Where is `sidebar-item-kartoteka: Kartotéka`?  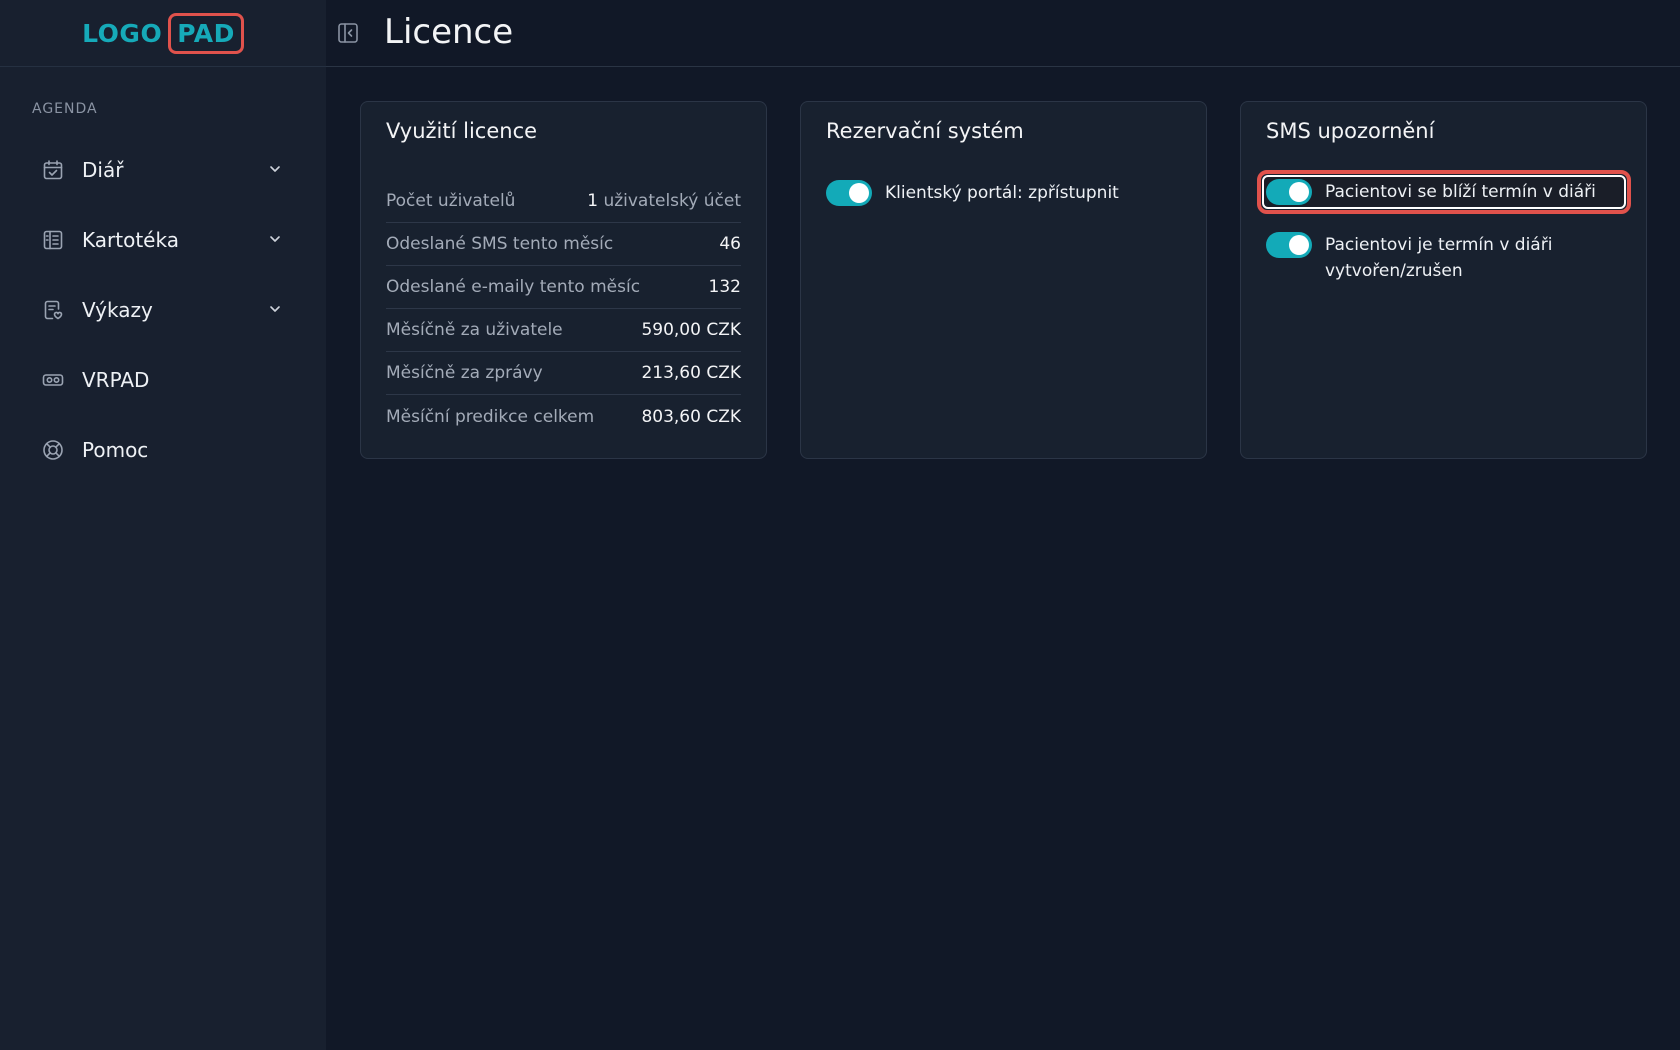
sidebar-item-kartoteka: Kartotéka is located at coordinates (163, 240).